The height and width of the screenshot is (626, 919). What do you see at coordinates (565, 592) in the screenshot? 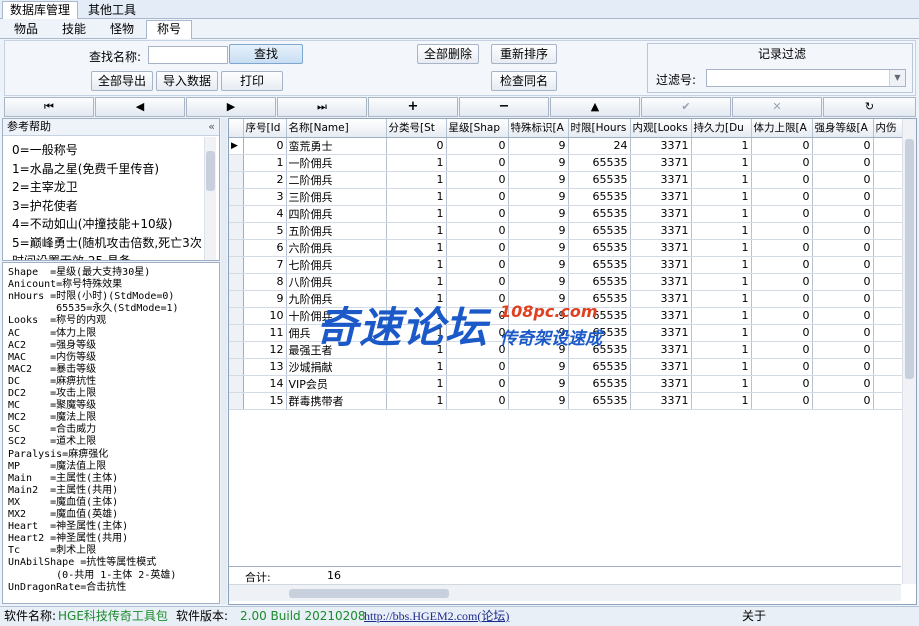
I see `grid-hscrollbar` at bounding box center [565, 592].